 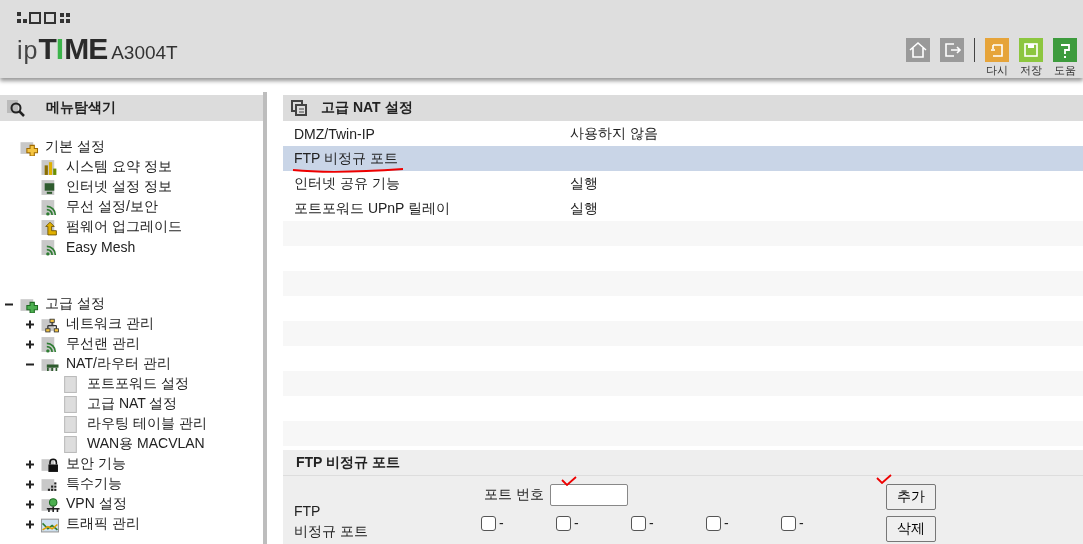 What do you see at coordinates (346, 157) in the screenshot?
I see `setting-name: FTP 비정규 포트` at bounding box center [346, 157].